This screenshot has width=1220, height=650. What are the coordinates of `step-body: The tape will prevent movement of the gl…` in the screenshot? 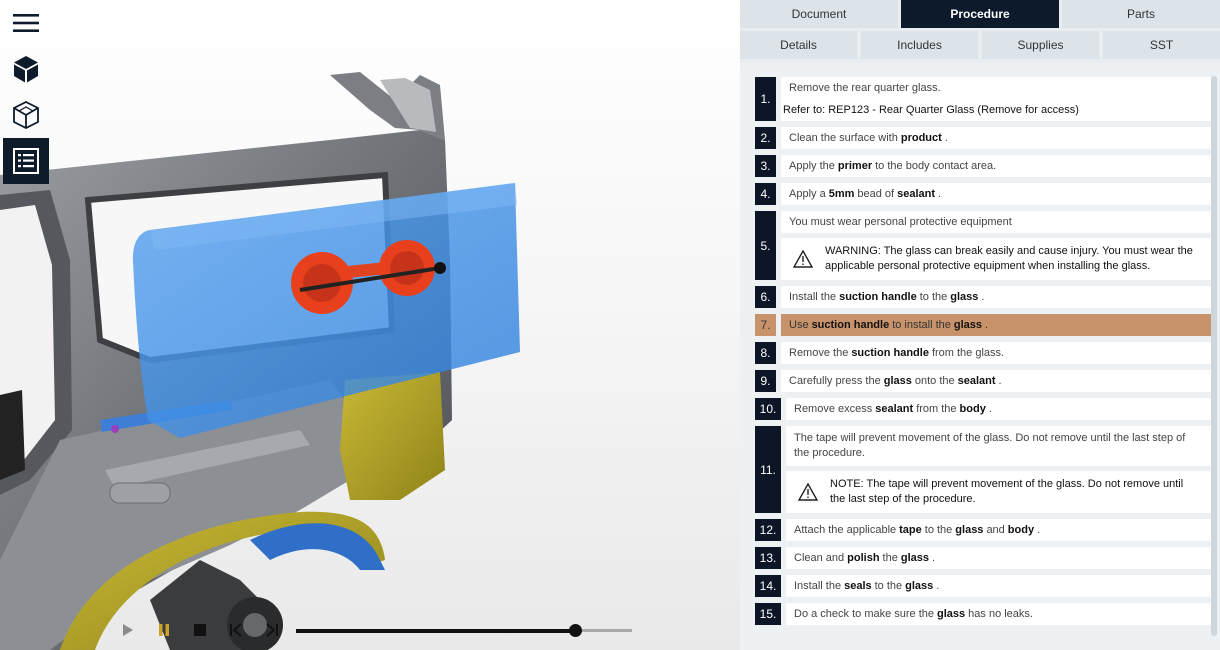 It's located at (998, 469).